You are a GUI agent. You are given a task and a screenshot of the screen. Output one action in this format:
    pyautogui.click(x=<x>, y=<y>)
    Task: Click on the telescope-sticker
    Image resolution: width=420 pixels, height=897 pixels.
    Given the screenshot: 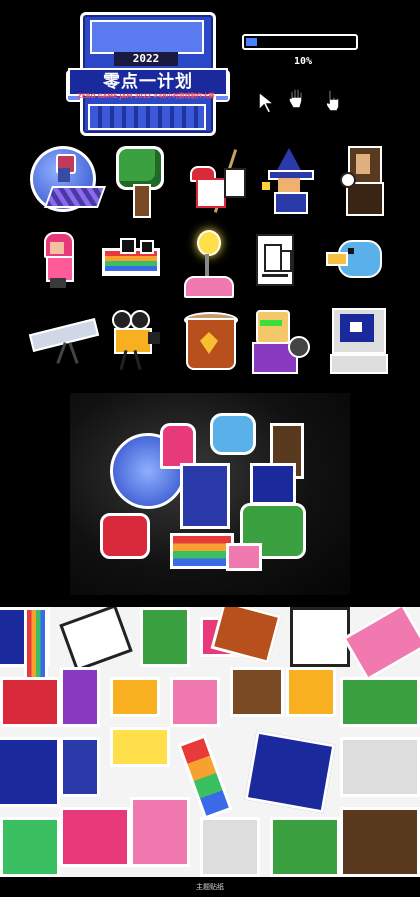 What is the action you would take?
    pyautogui.click(x=63, y=341)
    